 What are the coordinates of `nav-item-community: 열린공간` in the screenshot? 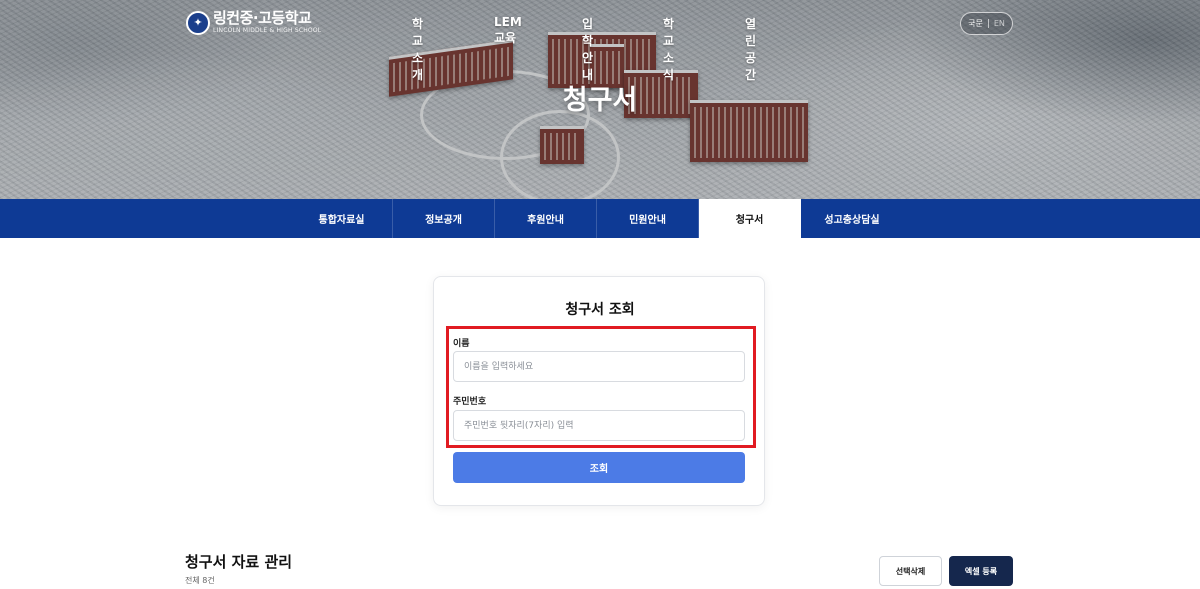 It's located at (750, 49).